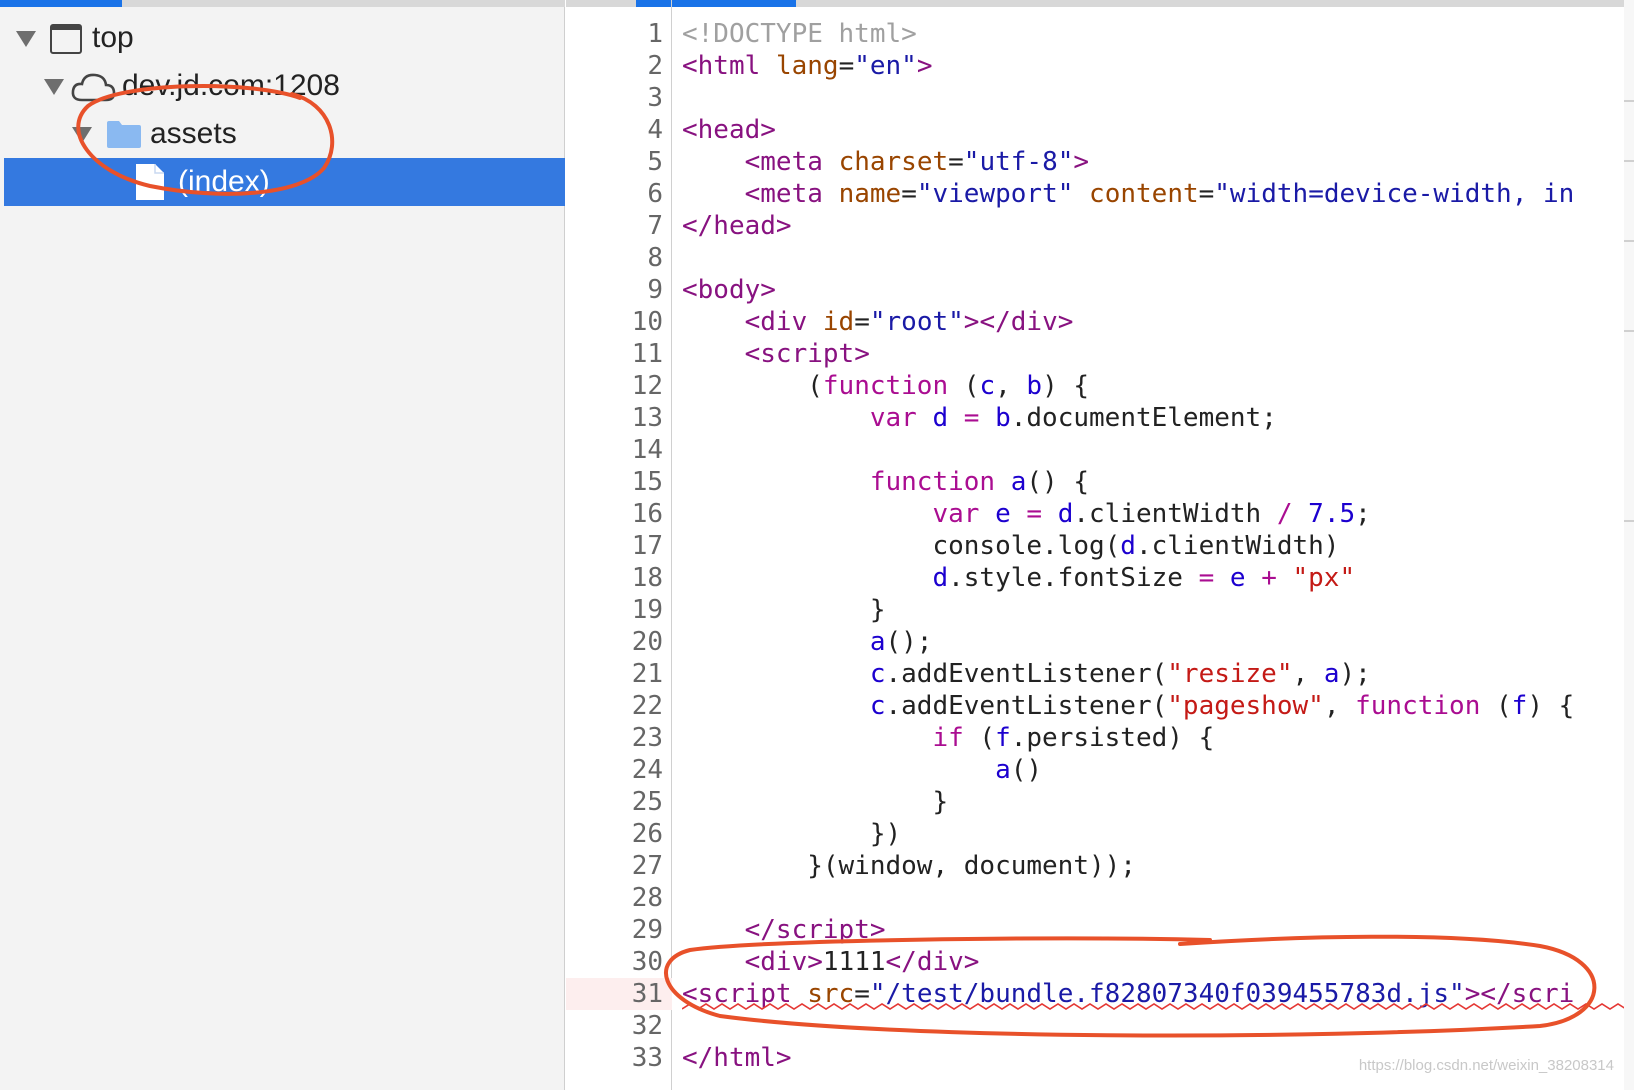  Describe the element at coordinates (614, 482) in the screenshot. I see `line-number: 15` at that location.